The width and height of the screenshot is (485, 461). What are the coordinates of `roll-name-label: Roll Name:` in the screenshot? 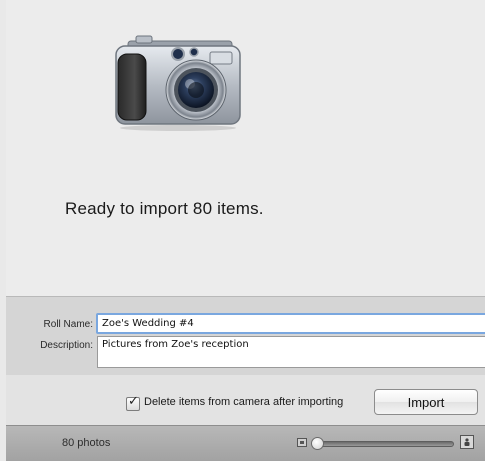 It's located at (68, 324).